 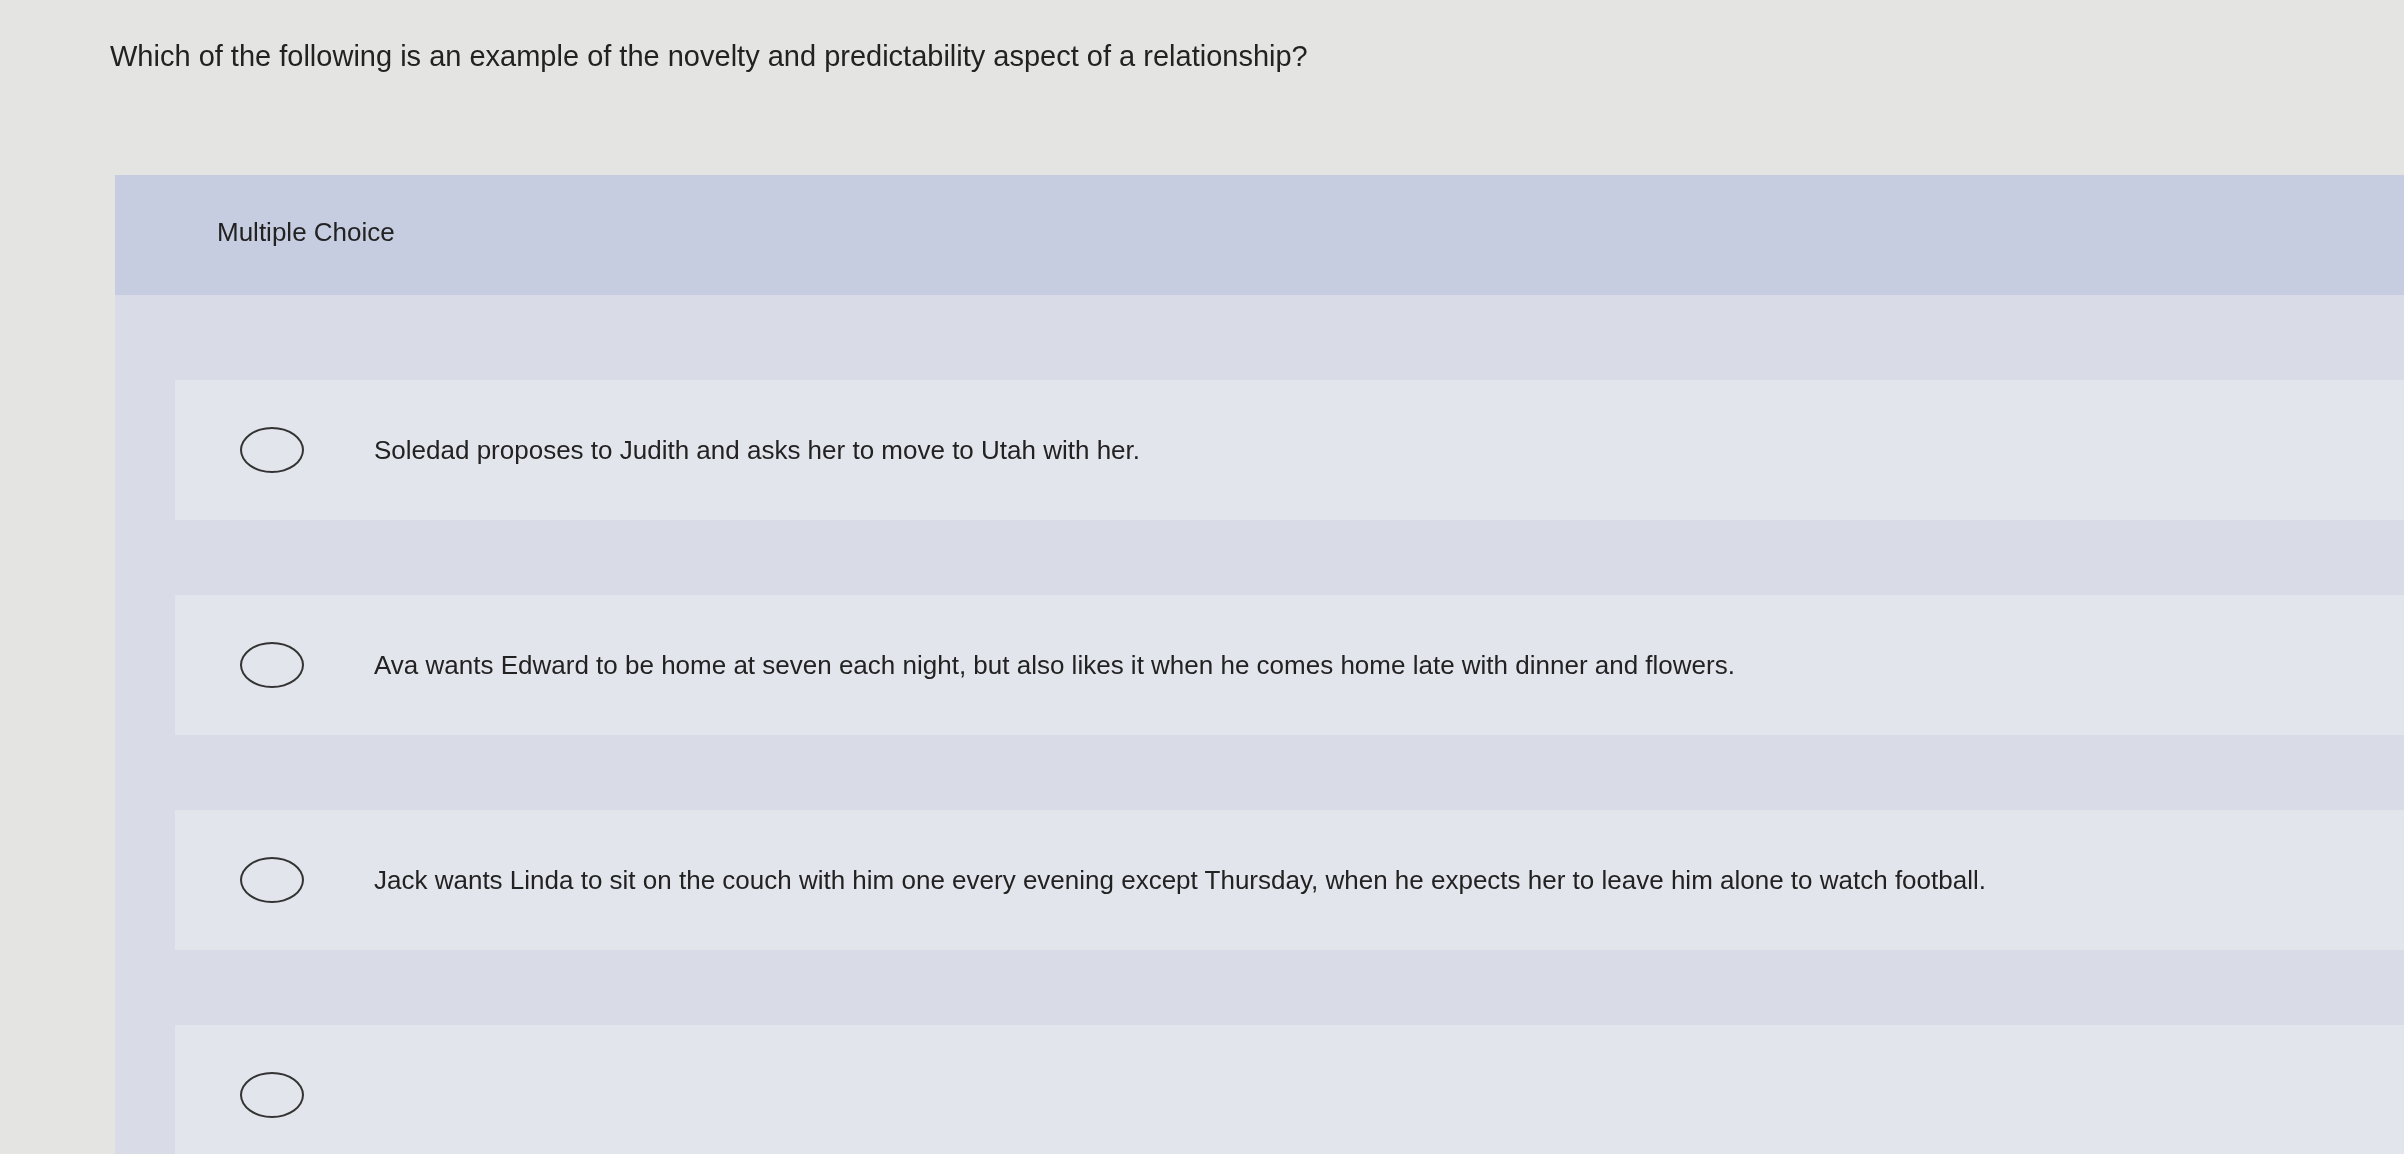 I want to click on option-text: Soledad proposes to Judith and asks her to move to Utah with her., so click(x=757, y=450).